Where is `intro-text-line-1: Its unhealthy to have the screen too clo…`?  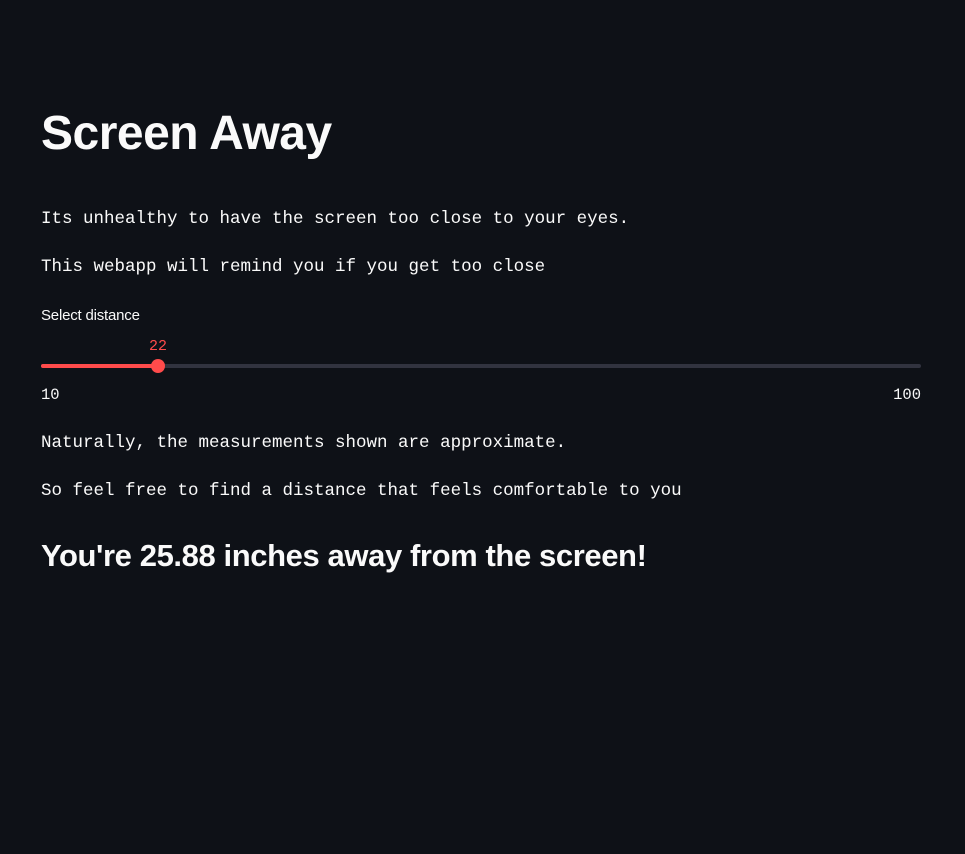 intro-text-line-1: Its unhealthy to have the screen too clo… is located at coordinates (335, 219).